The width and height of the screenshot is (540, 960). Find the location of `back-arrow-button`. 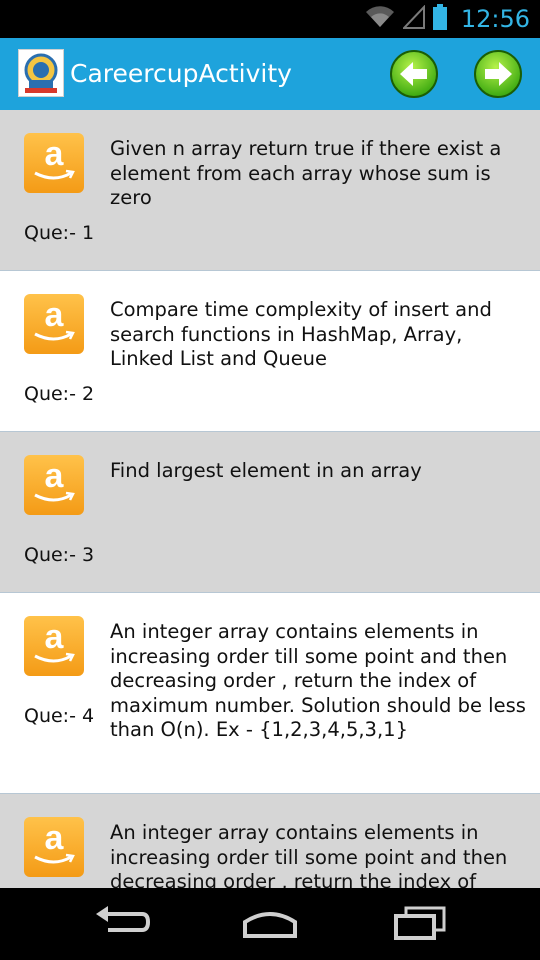

back-arrow-button is located at coordinates (414, 74).